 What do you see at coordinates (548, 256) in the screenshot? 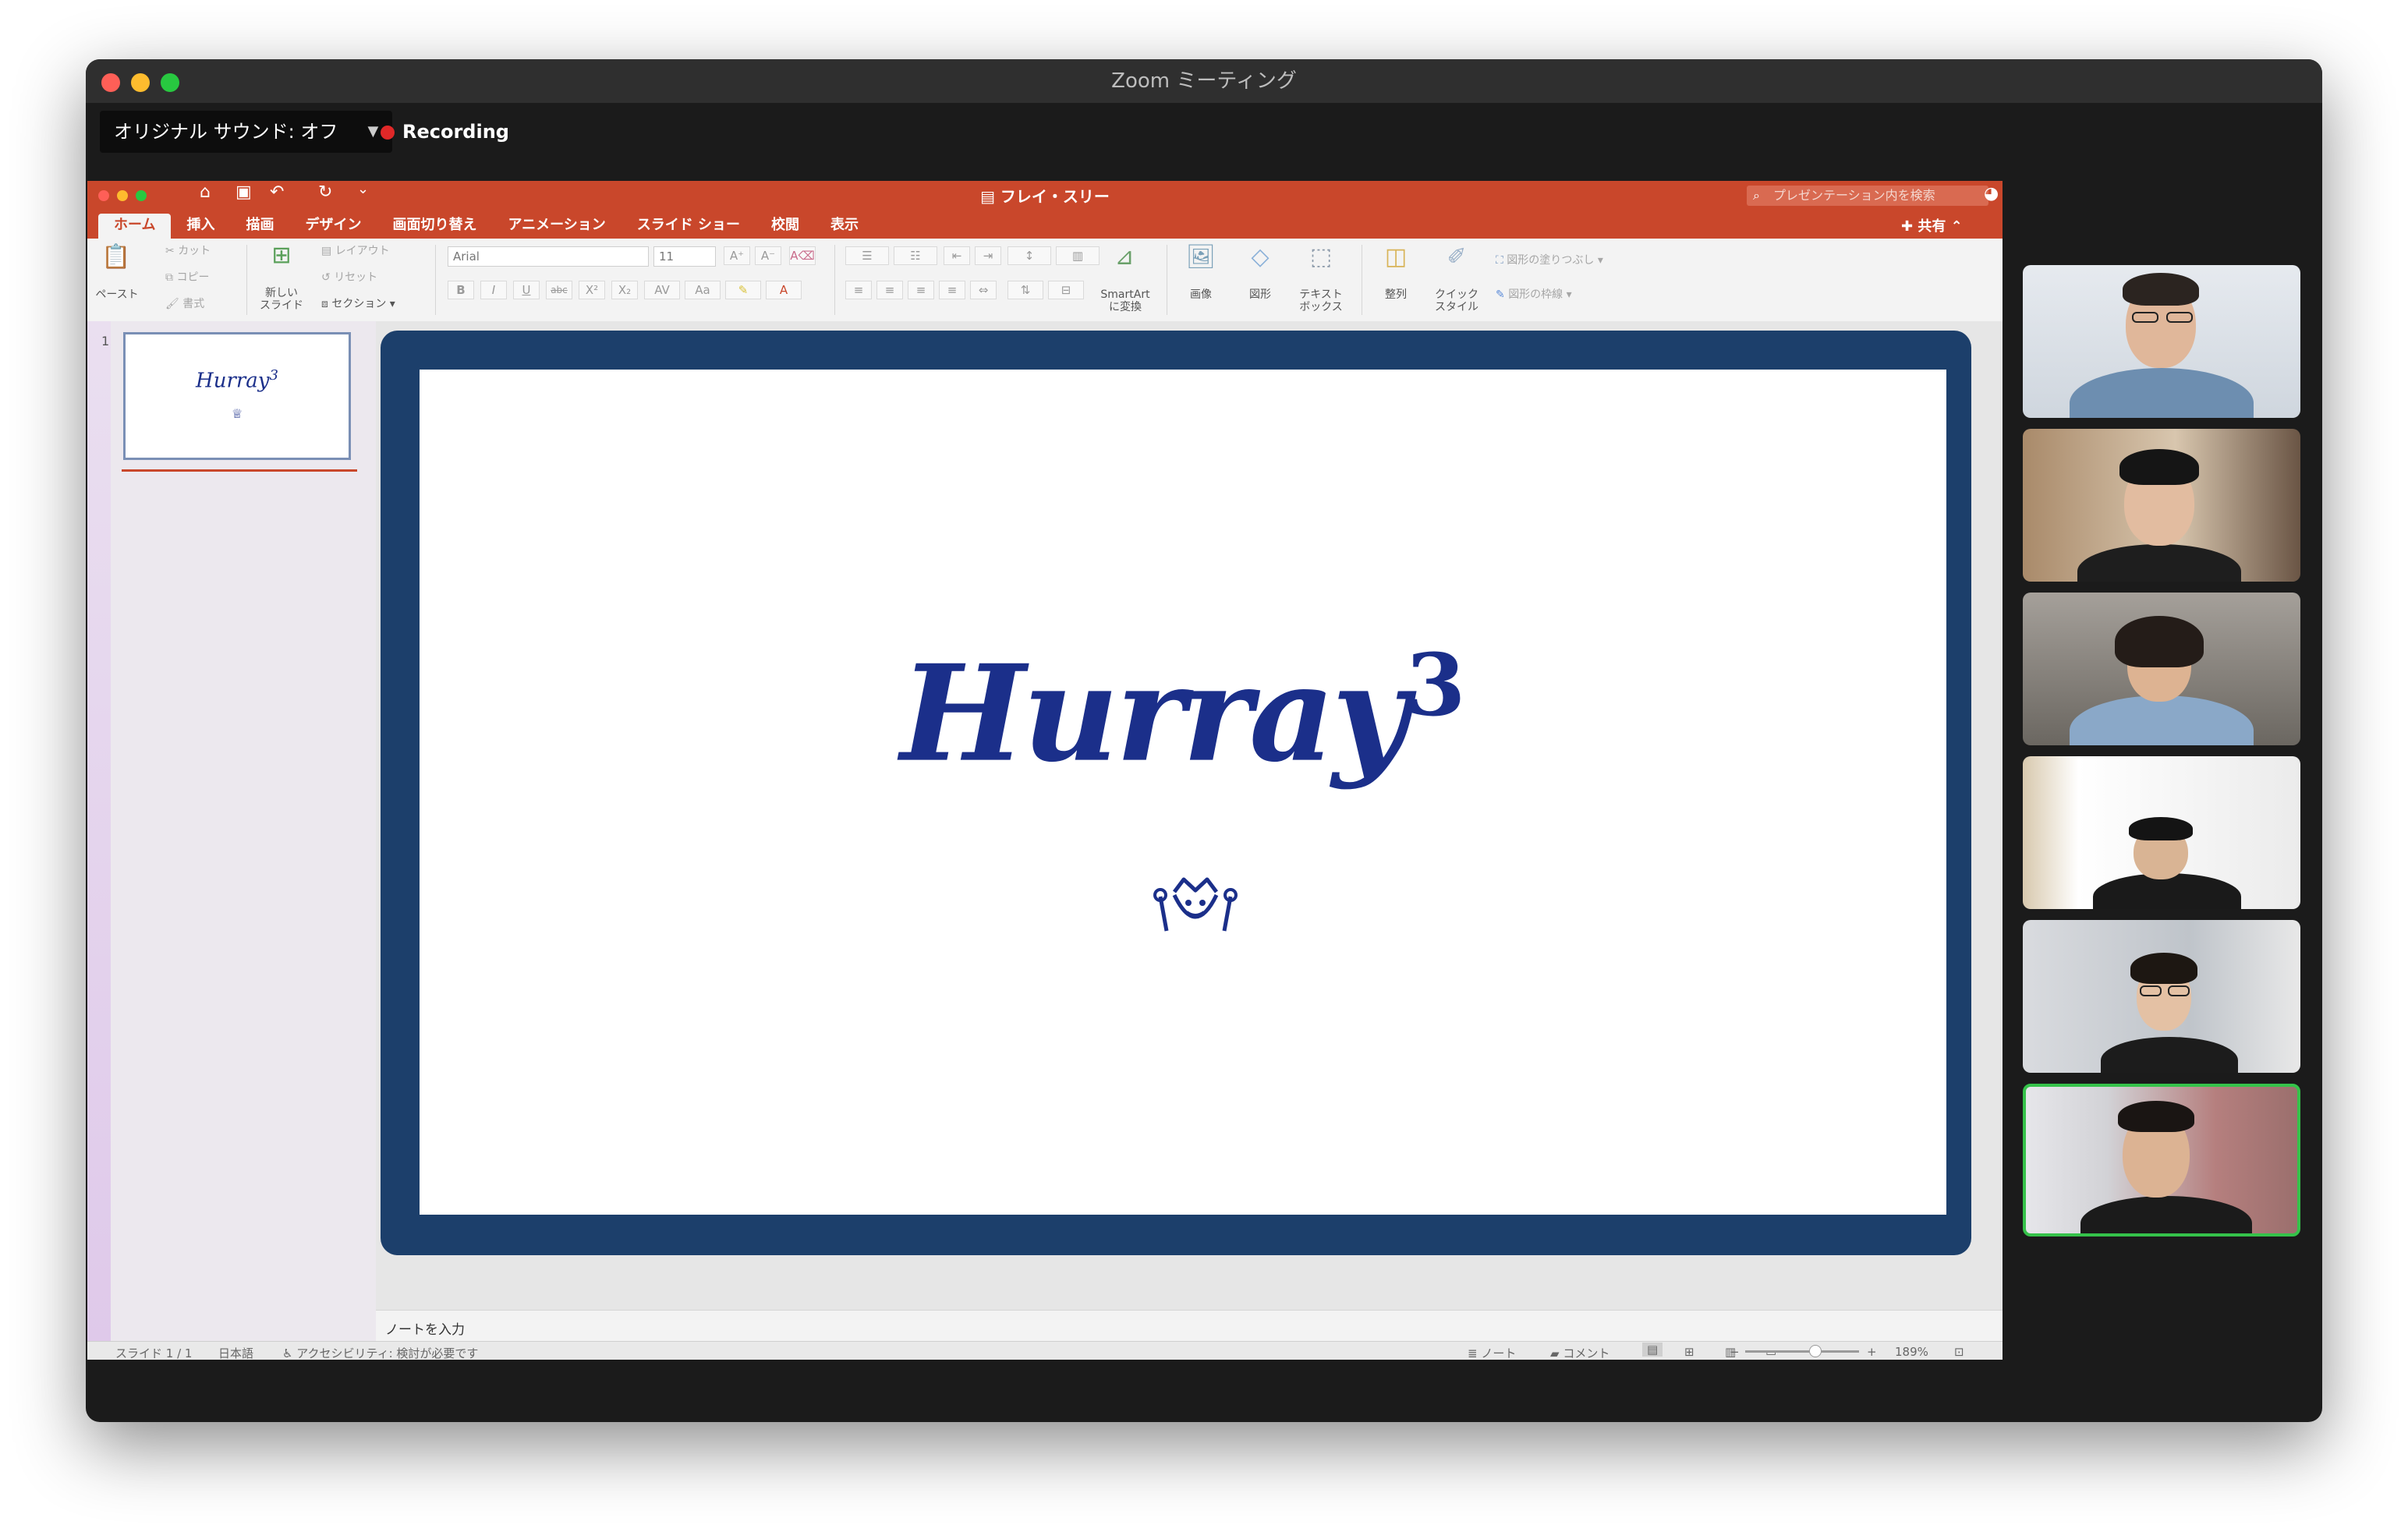
I see `font-name-select: Arial` at bounding box center [548, 256].